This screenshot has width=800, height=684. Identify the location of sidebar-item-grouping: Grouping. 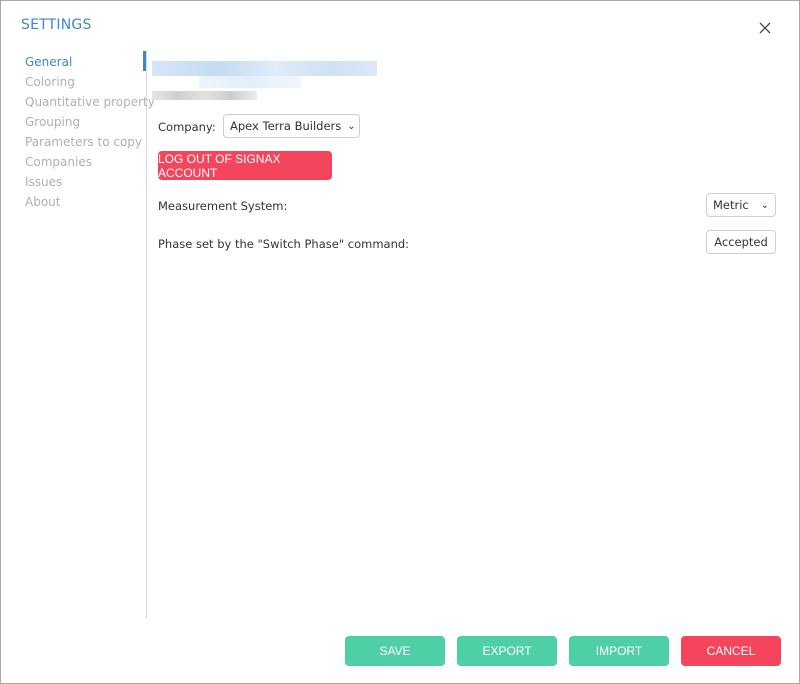
(52, 122).